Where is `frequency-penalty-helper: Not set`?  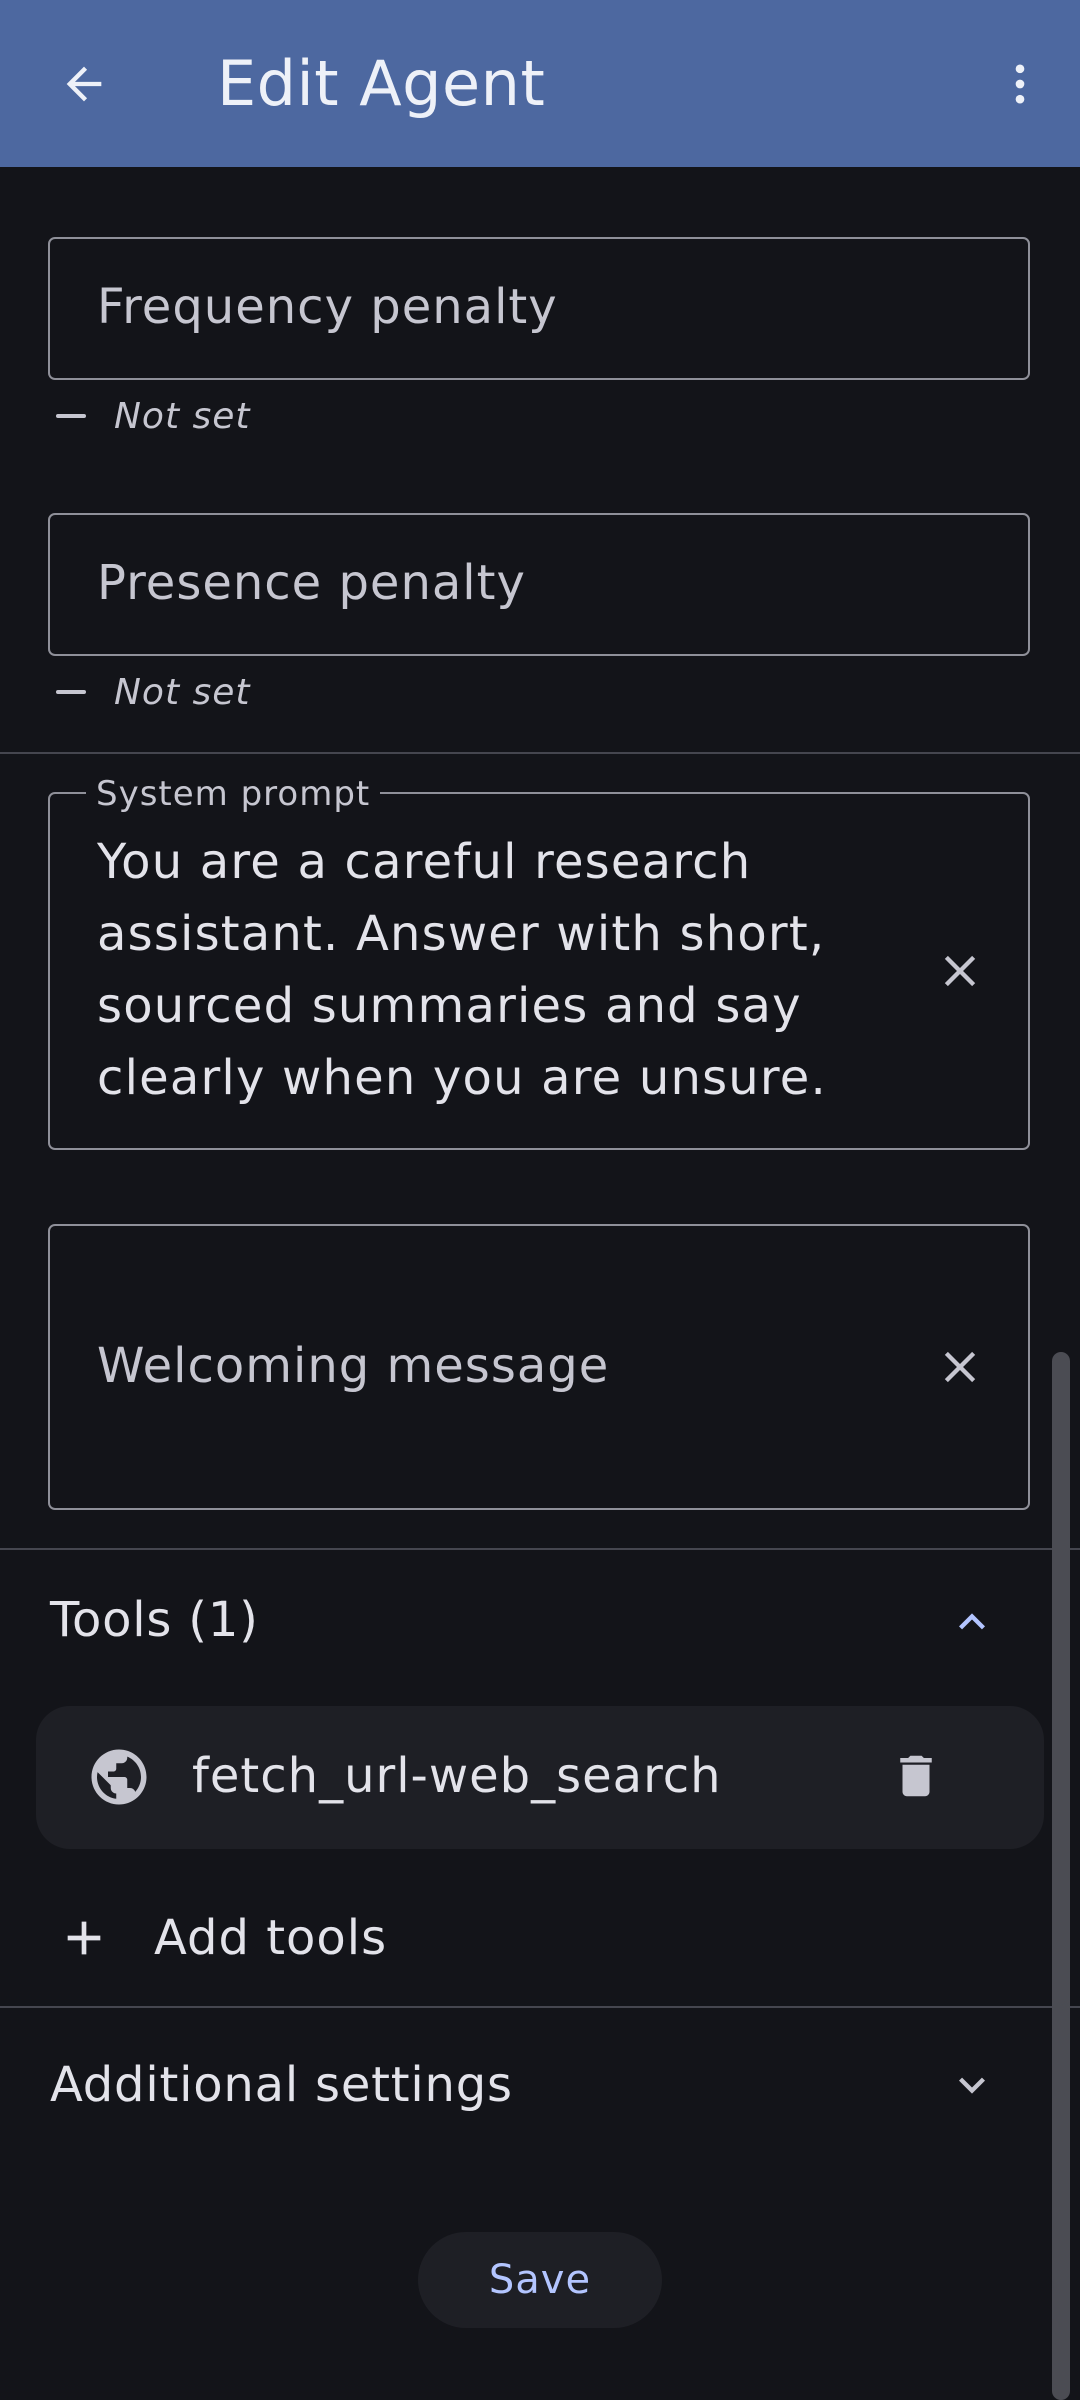
frequency-penalty-helper: Not set is located at coordinates (153, 416).